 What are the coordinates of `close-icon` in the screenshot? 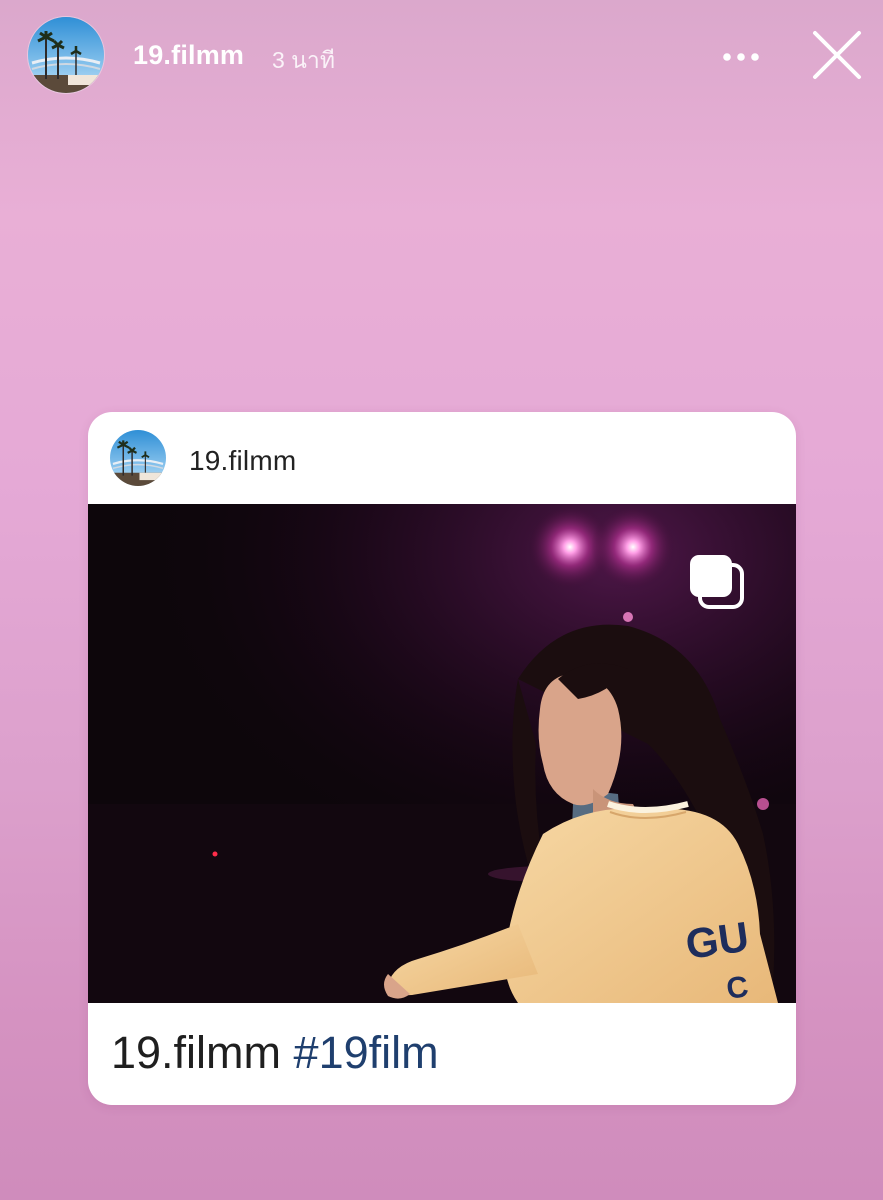 It's located at (837, 55).